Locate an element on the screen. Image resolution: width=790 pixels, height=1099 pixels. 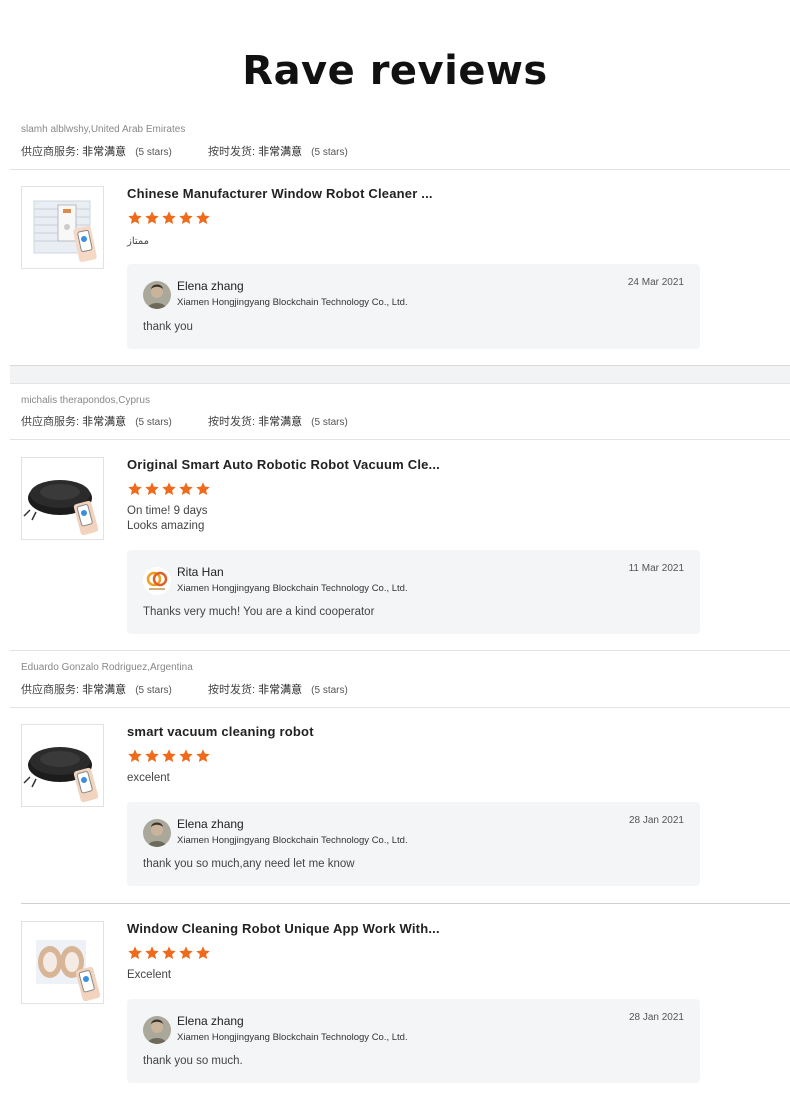
reply-author: Rita Han is located at coordinates (200, 572).